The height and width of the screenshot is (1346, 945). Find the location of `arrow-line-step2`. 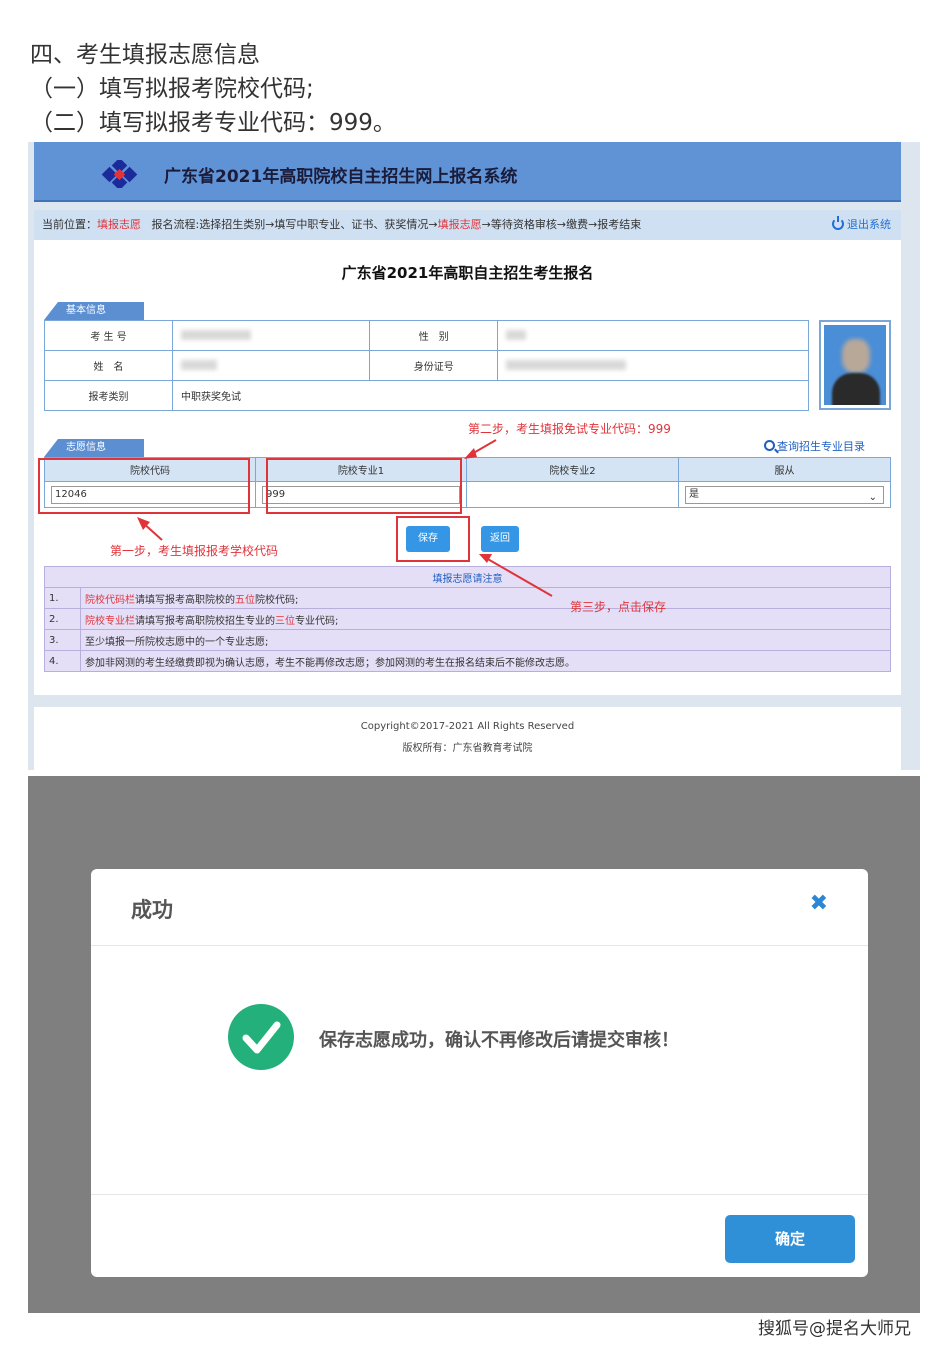

arrow-line-step2 is located at coordinates (483, 447).